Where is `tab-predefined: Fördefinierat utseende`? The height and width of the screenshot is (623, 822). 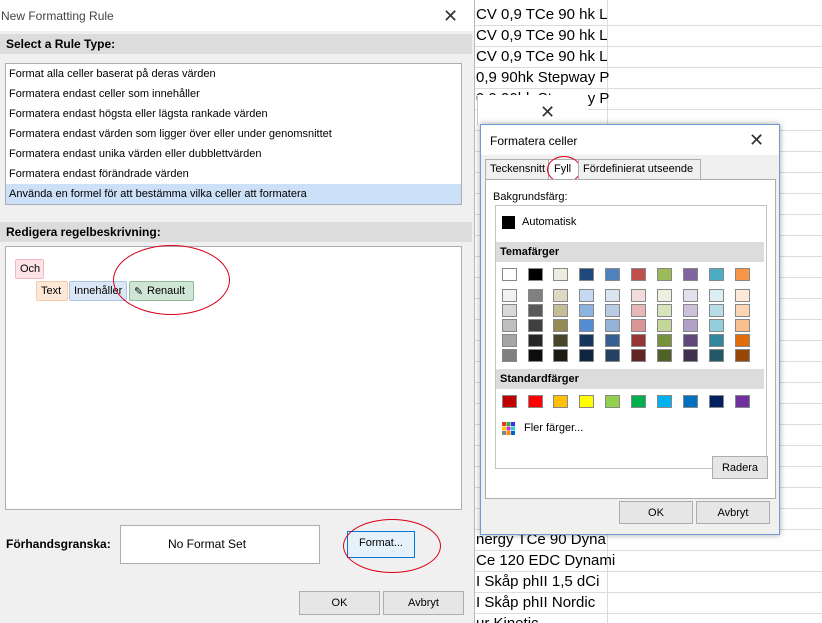 tab-predefined: Fördefinierat utseende is located at coordinates (639, 170).